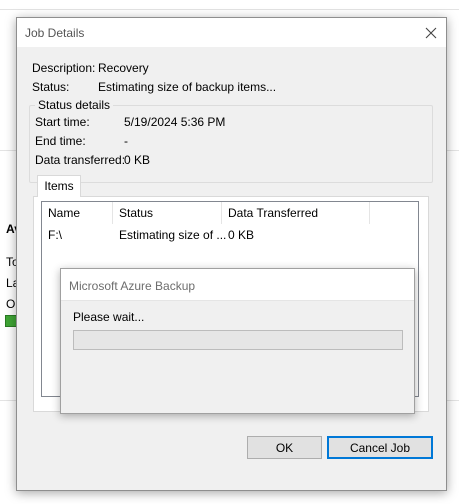 Image resolution: width=459 pixels, height=504 pixels. I want to click on data-transferred-label: Data transferred:, so click(80, 160).